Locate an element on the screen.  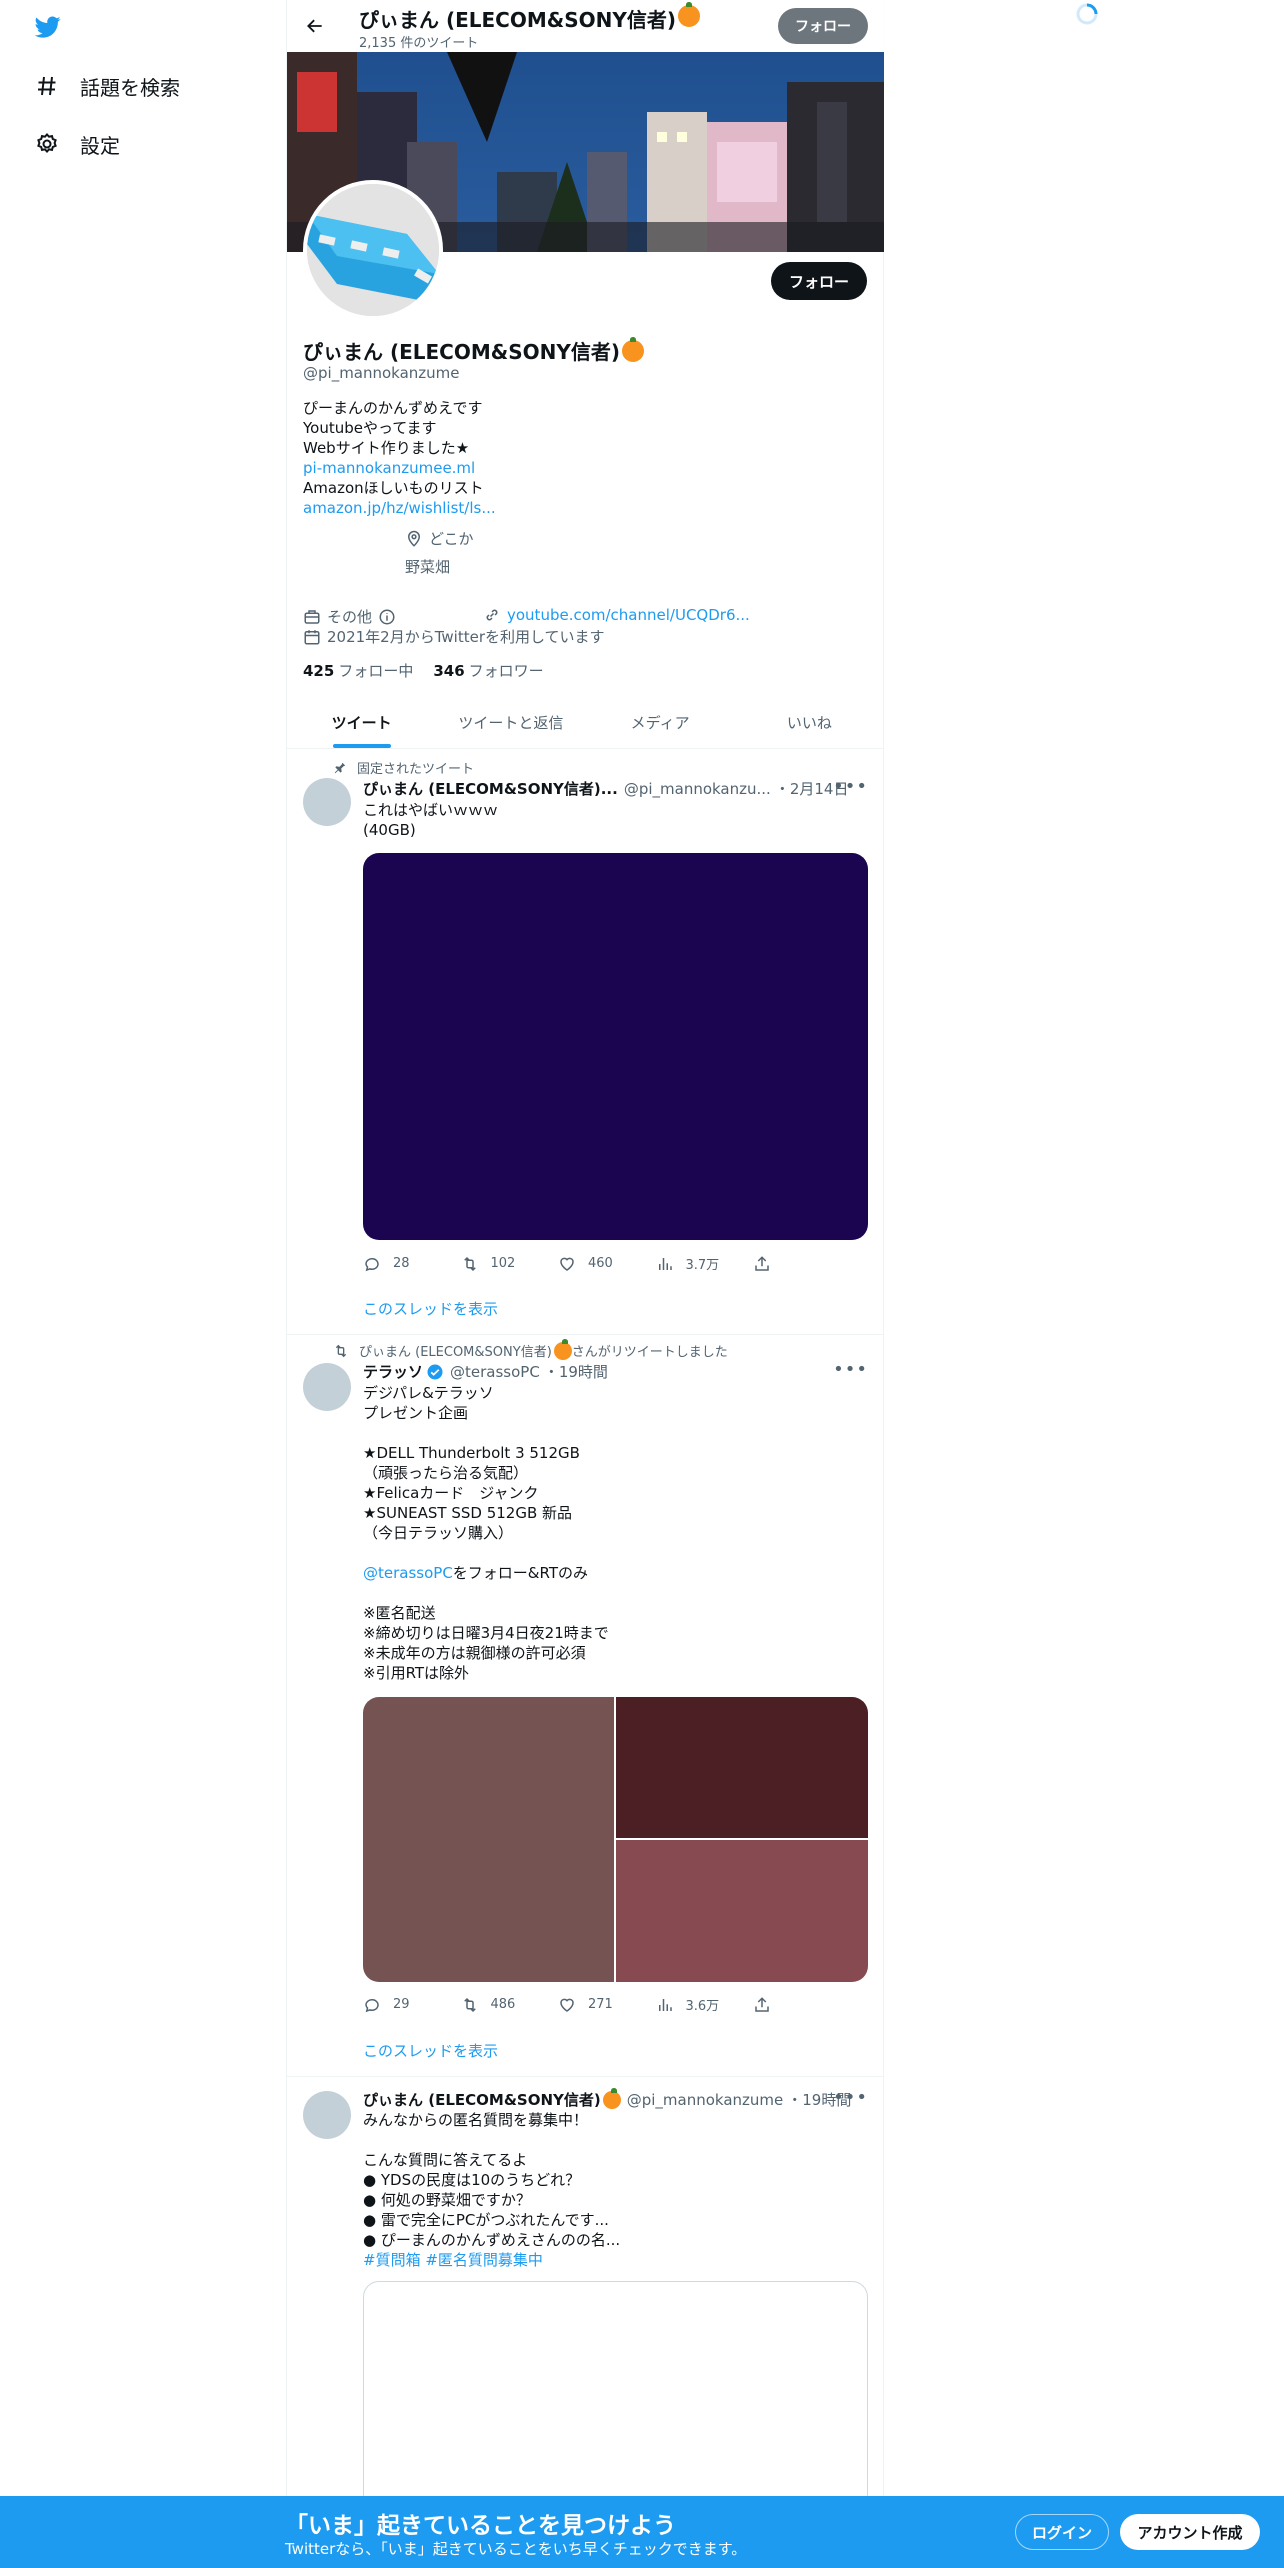
gear-icon is located at coordinates (47, 144).